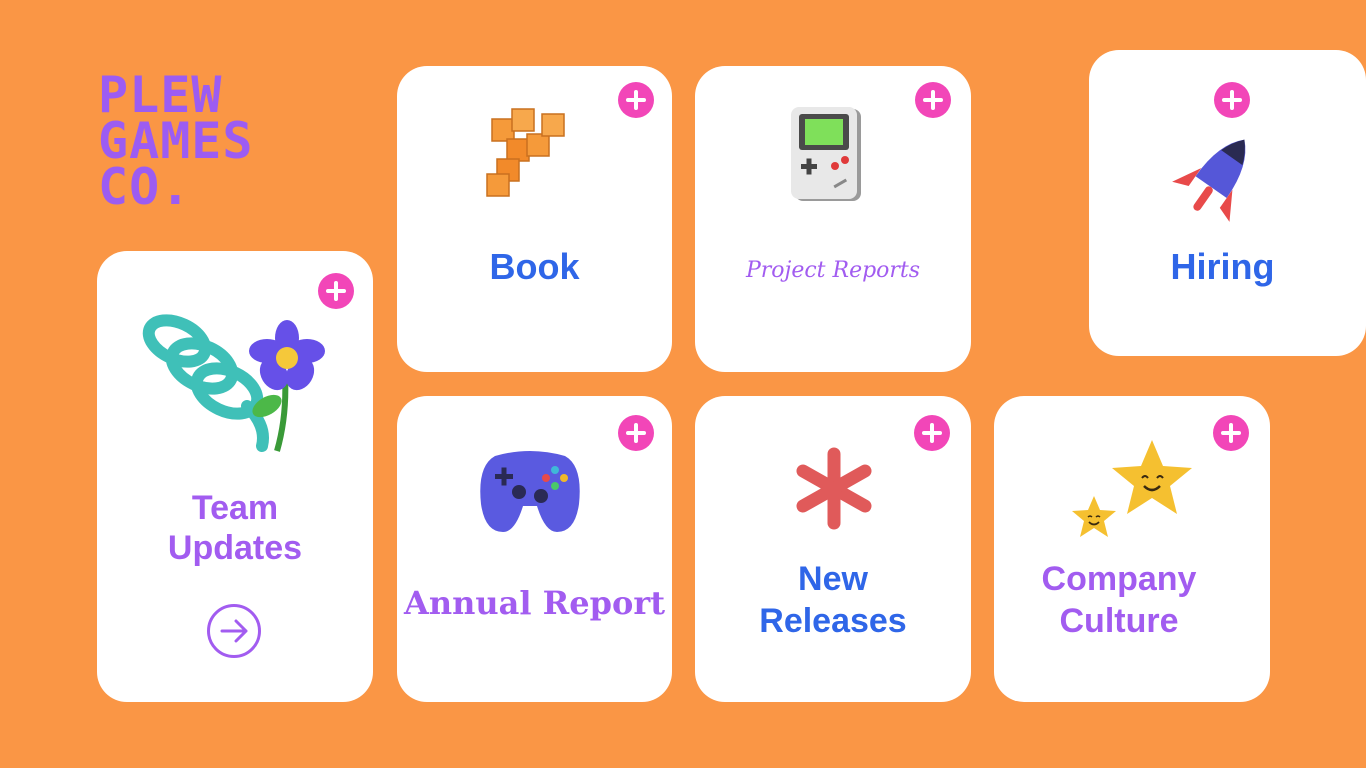 Image resolution: width=1366 pixels, height=768 pixels. Describe the element at coordinates (145, 187) in the screenshot. I see `brand-line-3: CO.` at that location.